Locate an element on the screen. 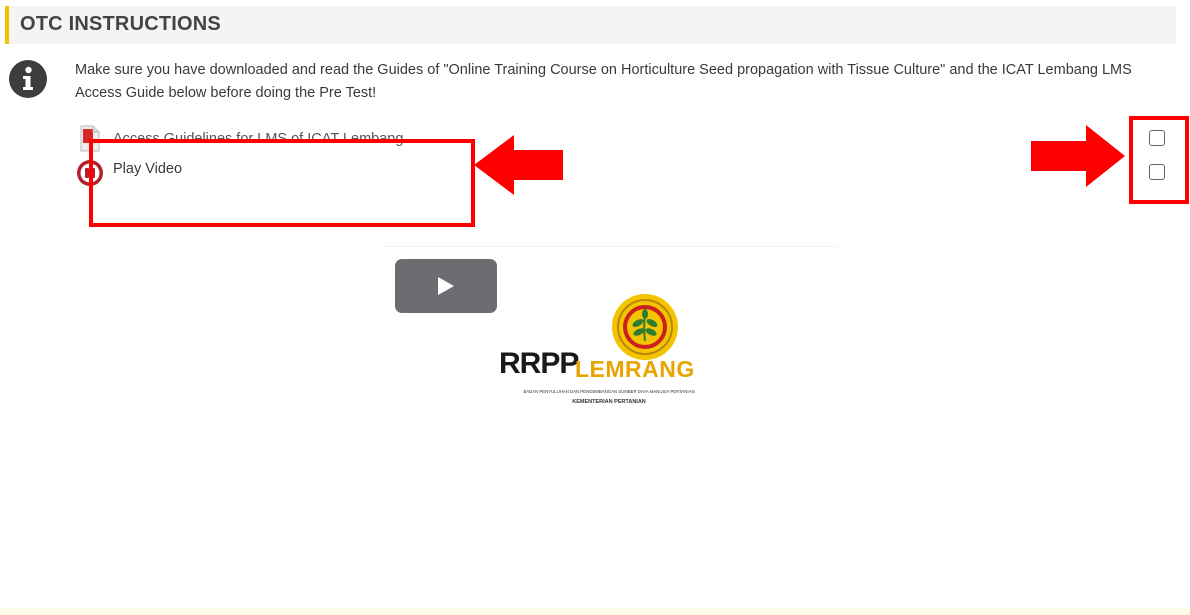 The height and width of the screenshot is (615, 1190). completion-checkbox-pdf-guide is located at coordinates (1157, 138).